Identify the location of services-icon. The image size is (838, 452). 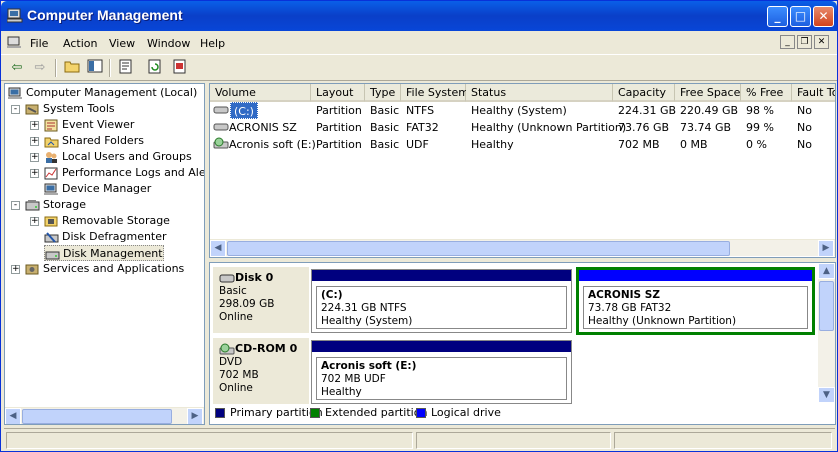
(32, 269).